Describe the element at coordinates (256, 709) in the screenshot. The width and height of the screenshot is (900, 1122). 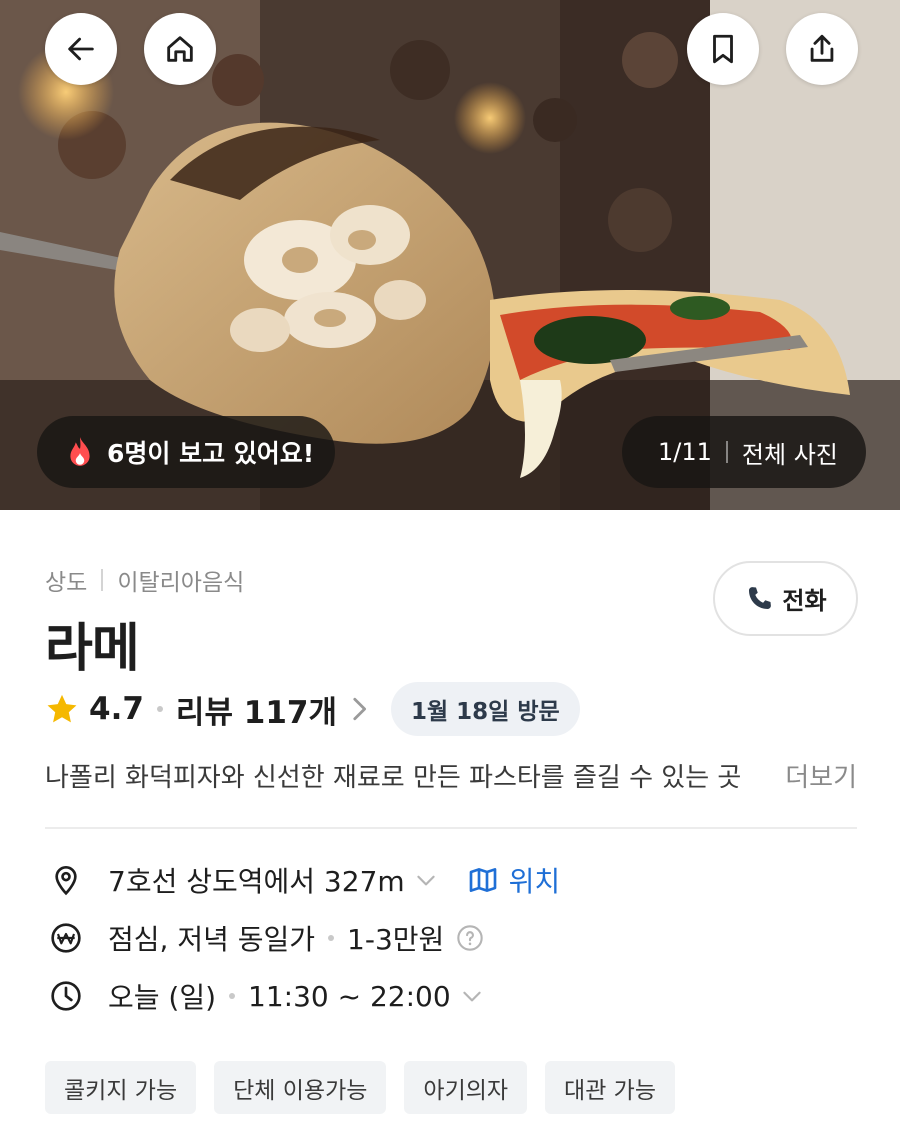
I see `reviews-link: 리뷰 117개` at that location.